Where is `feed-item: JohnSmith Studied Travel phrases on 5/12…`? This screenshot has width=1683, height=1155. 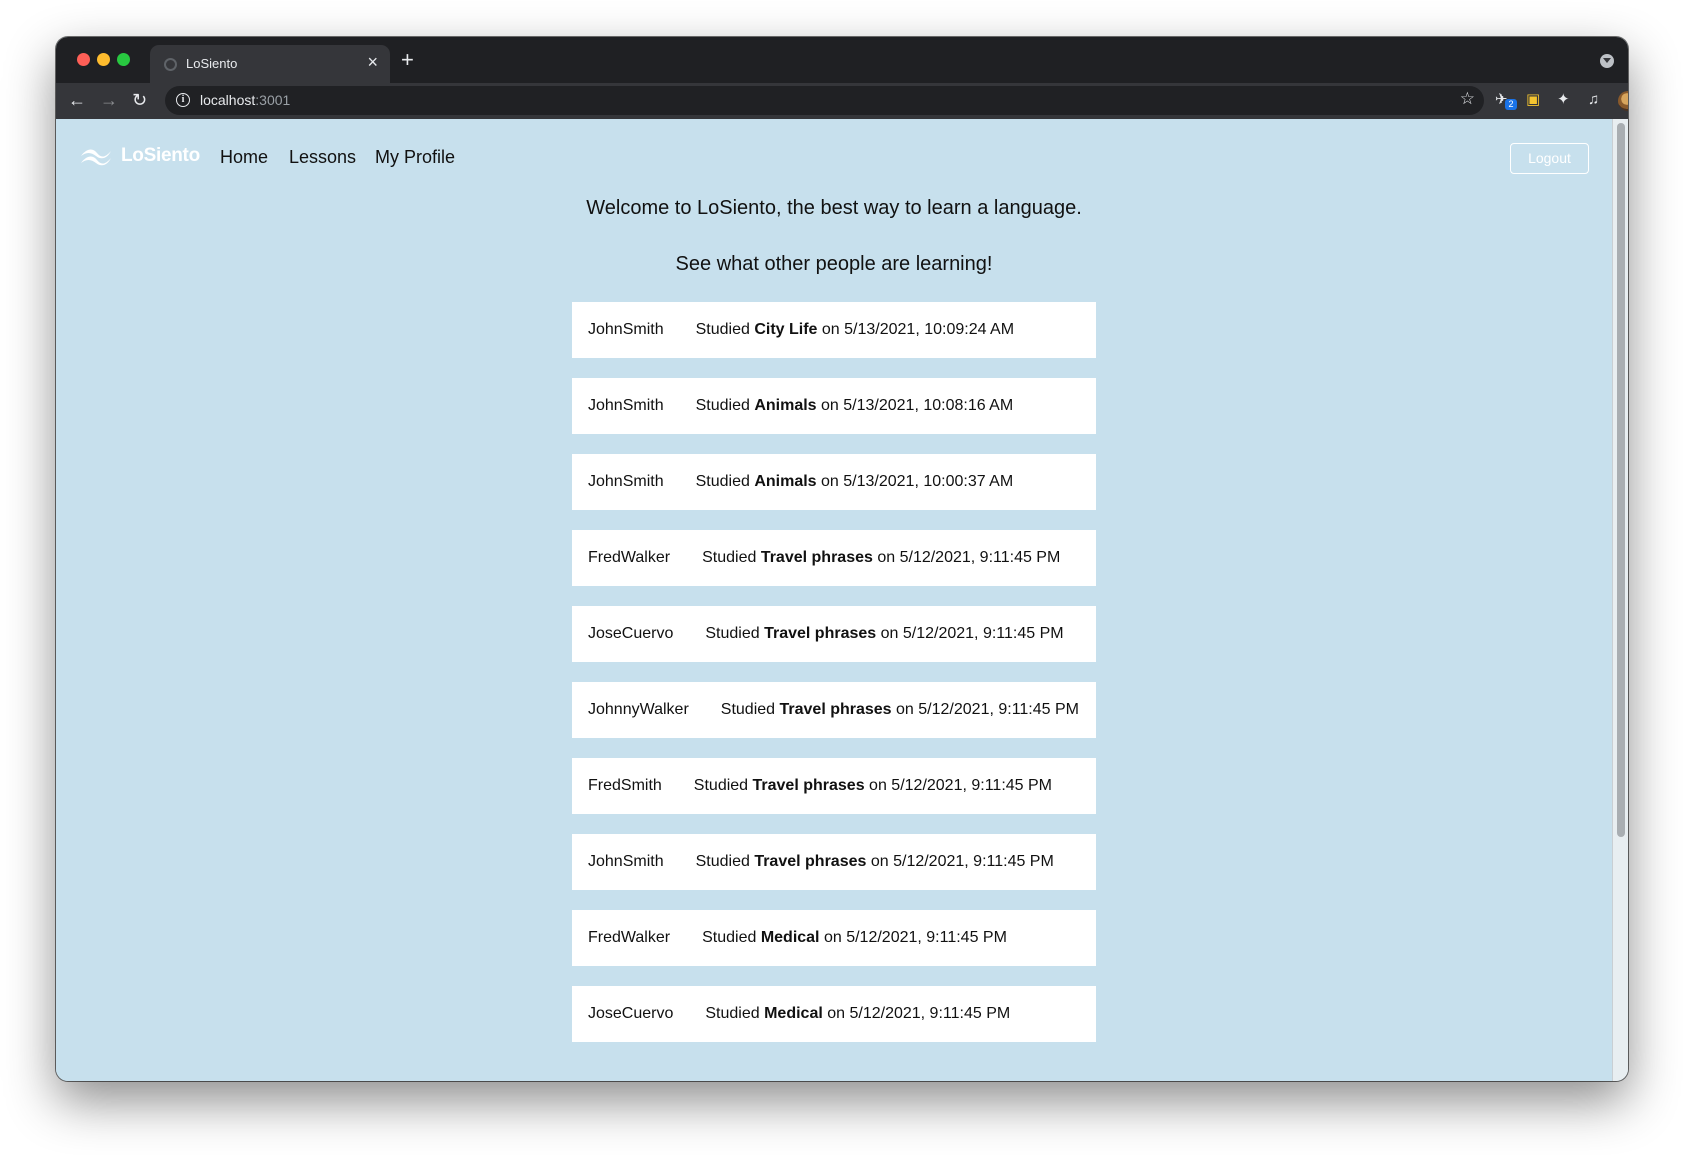
feed-item: JohnSmith Studied Travel phrases on 5/12… is located at coordinates (834, 862).